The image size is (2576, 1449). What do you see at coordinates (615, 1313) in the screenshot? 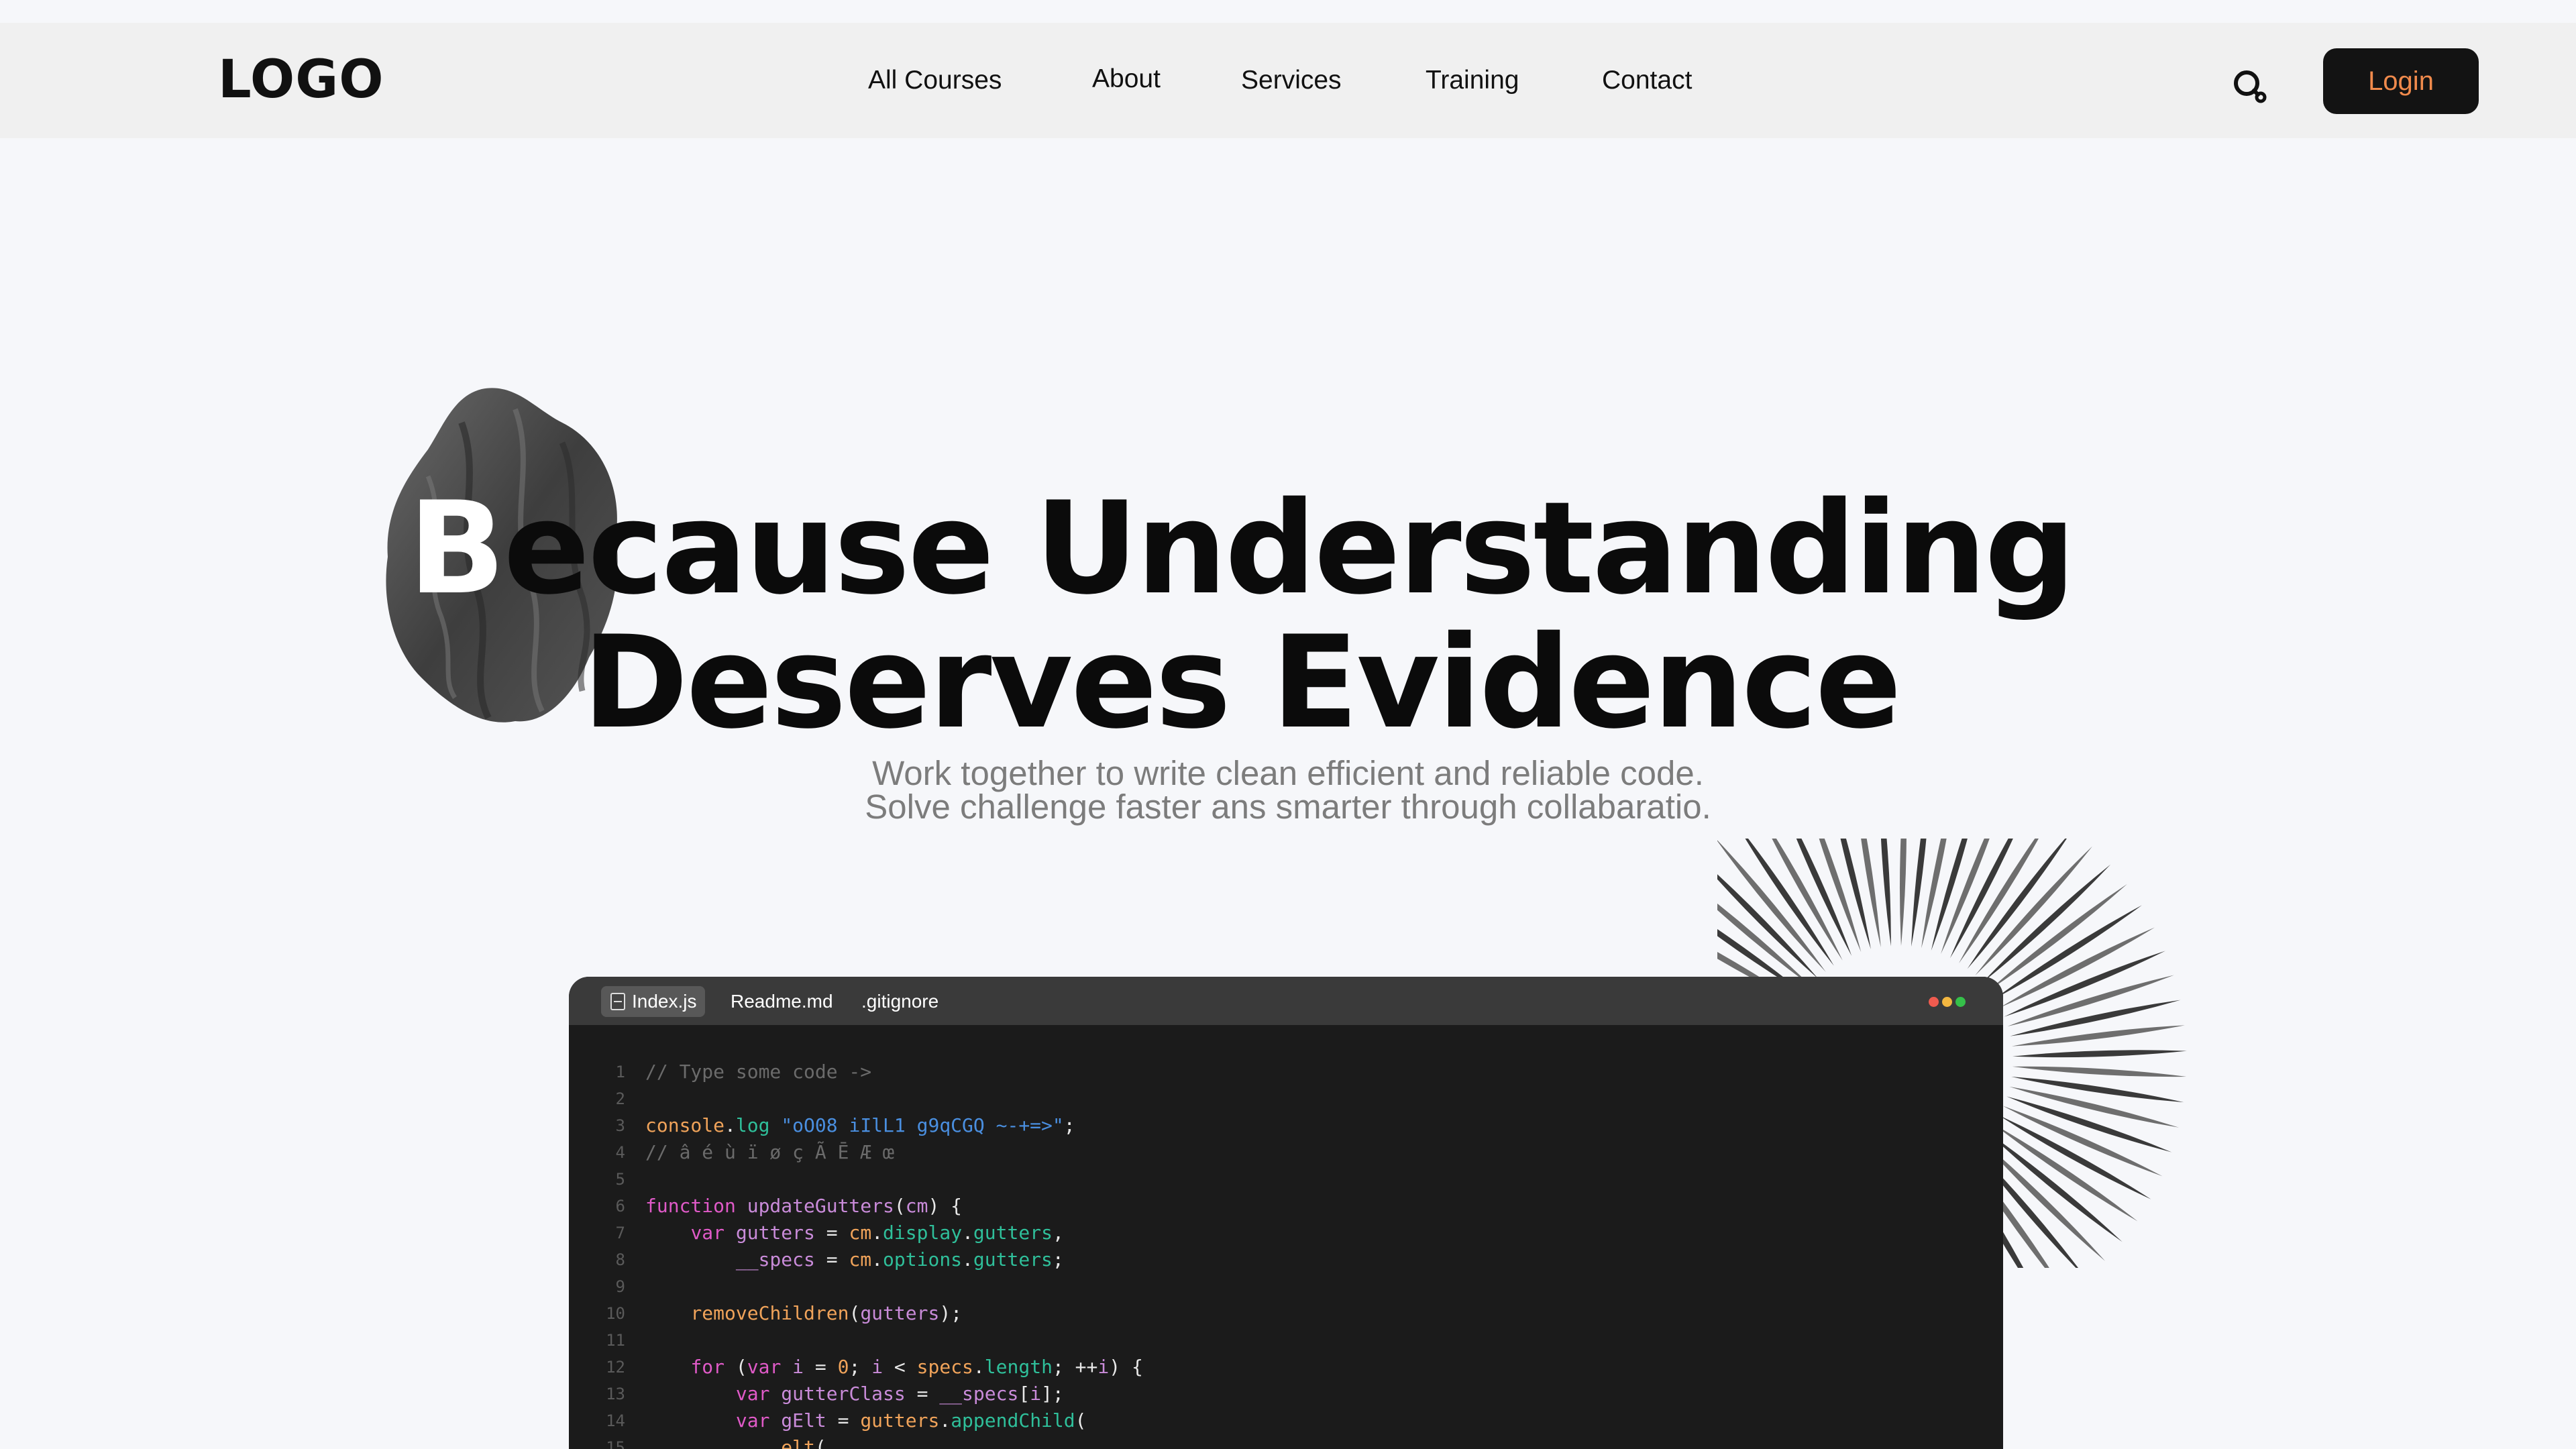
I see `line-number: 10` at bounding box center [615, 1313].